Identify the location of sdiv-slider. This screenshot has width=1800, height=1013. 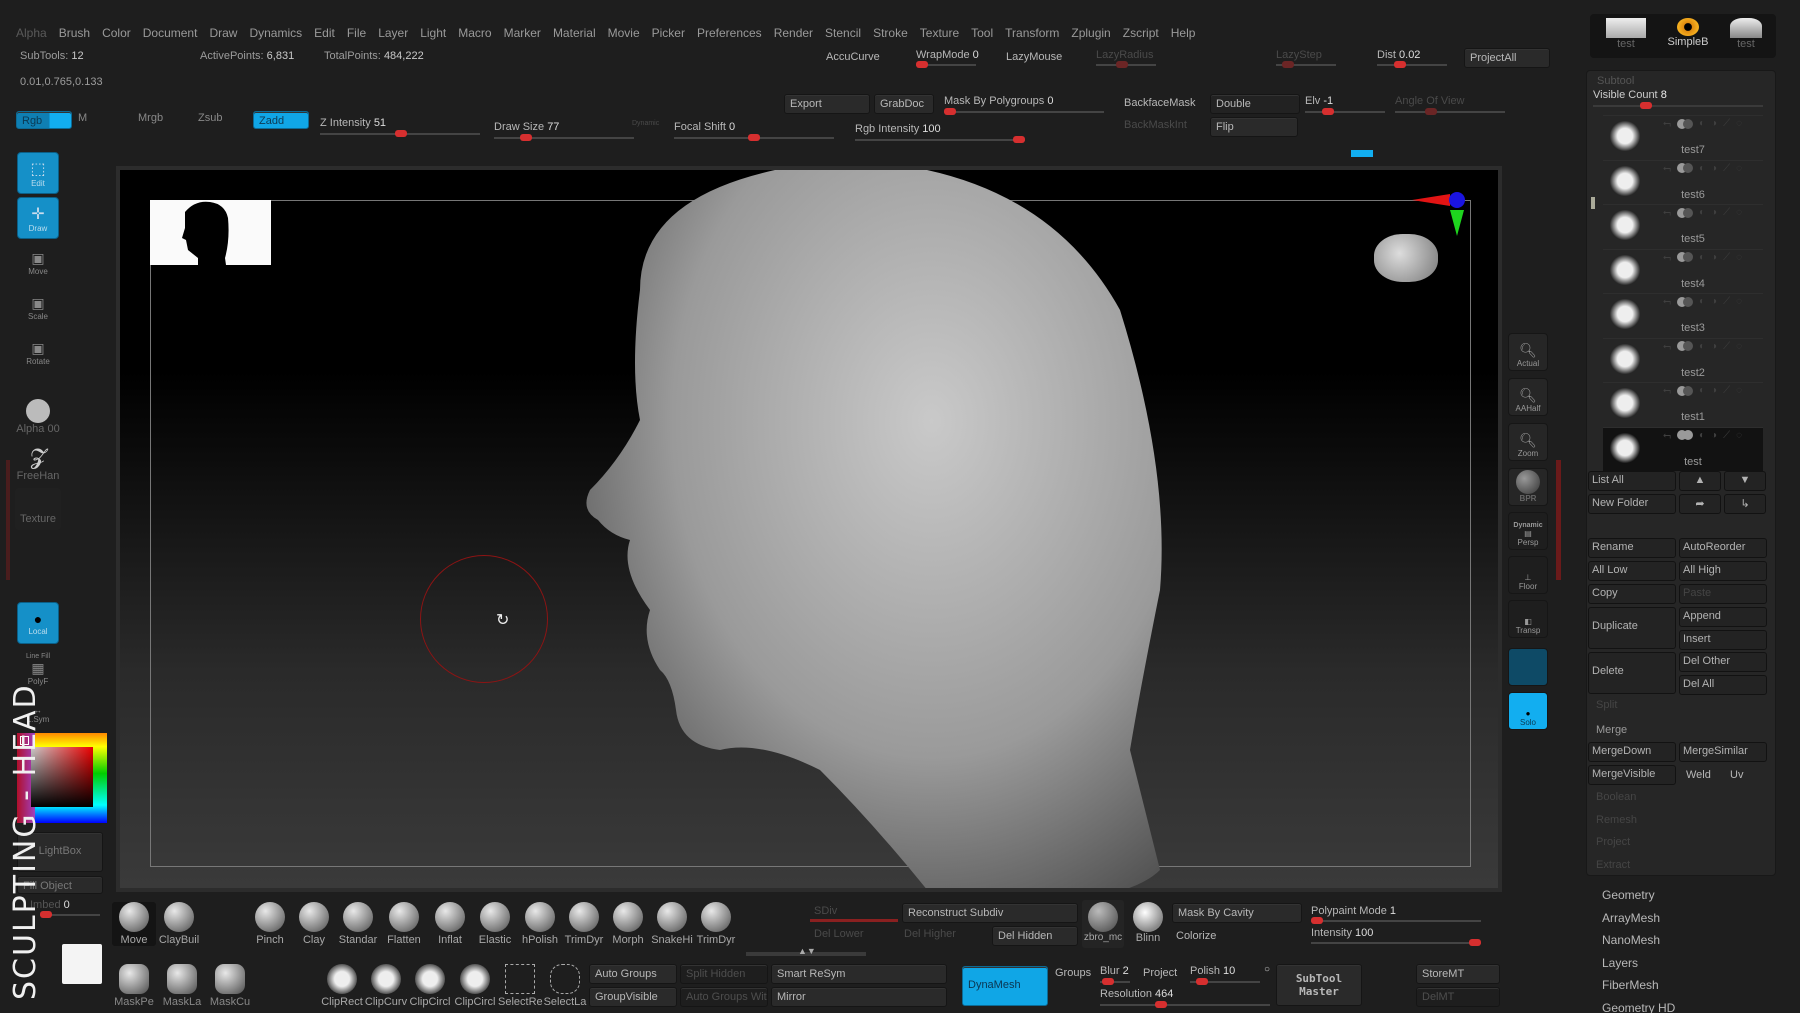
(854, 920).